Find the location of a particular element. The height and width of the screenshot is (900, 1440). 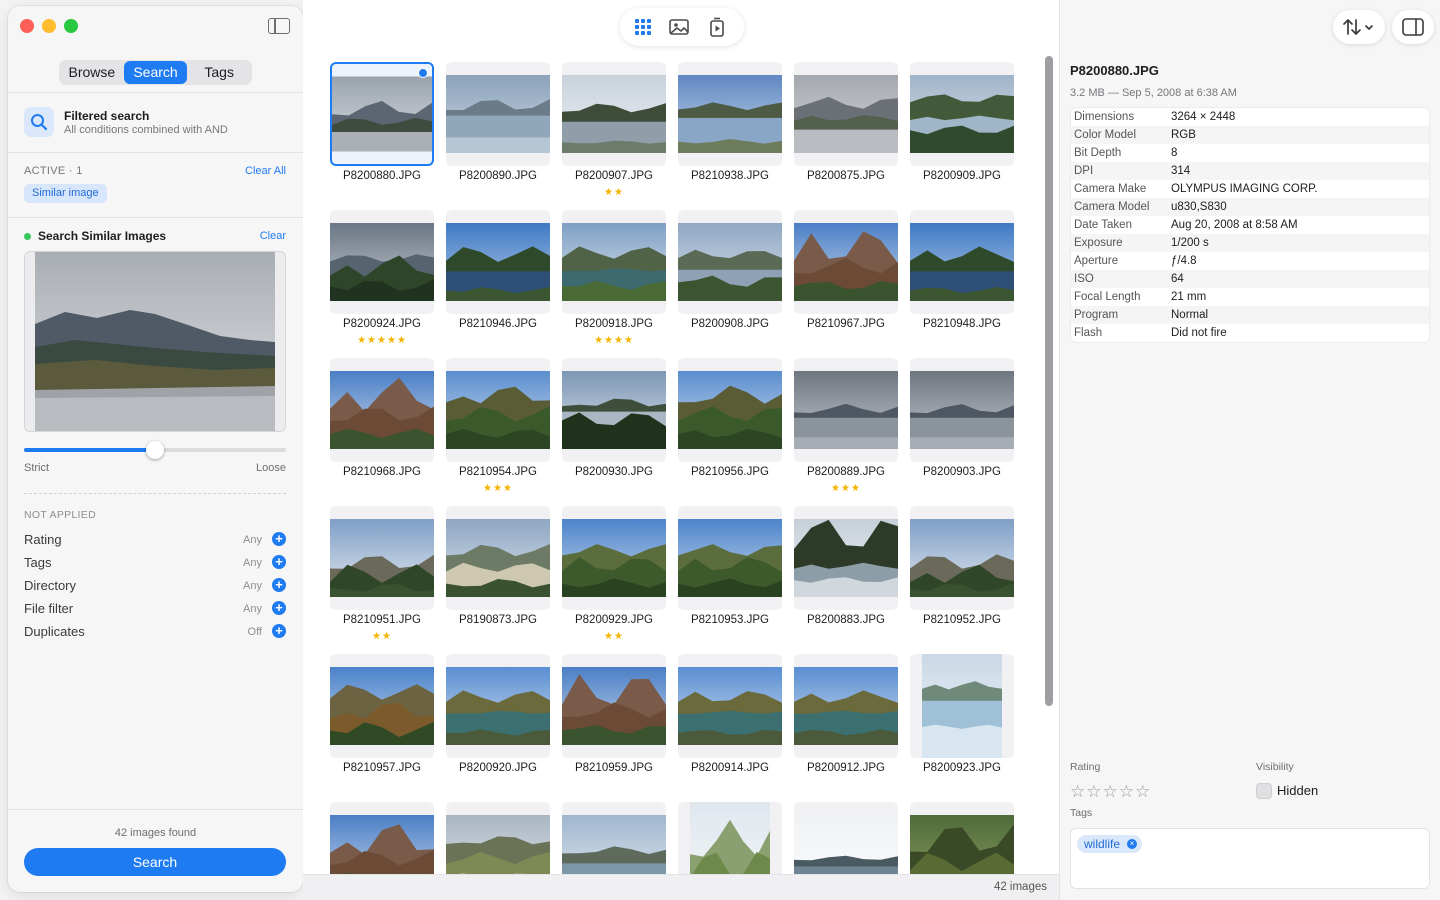

similarity-slider-knob is located at coordinates (155, 450).